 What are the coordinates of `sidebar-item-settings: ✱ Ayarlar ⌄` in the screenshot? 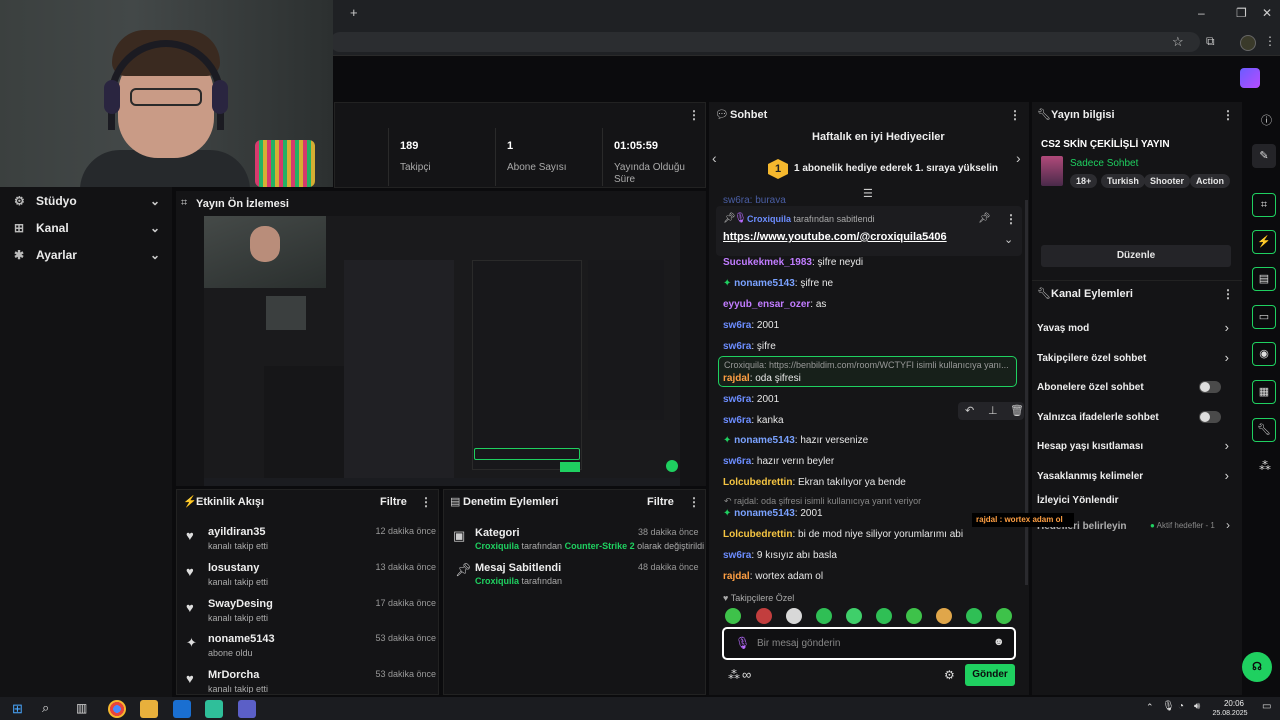 It's located at (89, 254).